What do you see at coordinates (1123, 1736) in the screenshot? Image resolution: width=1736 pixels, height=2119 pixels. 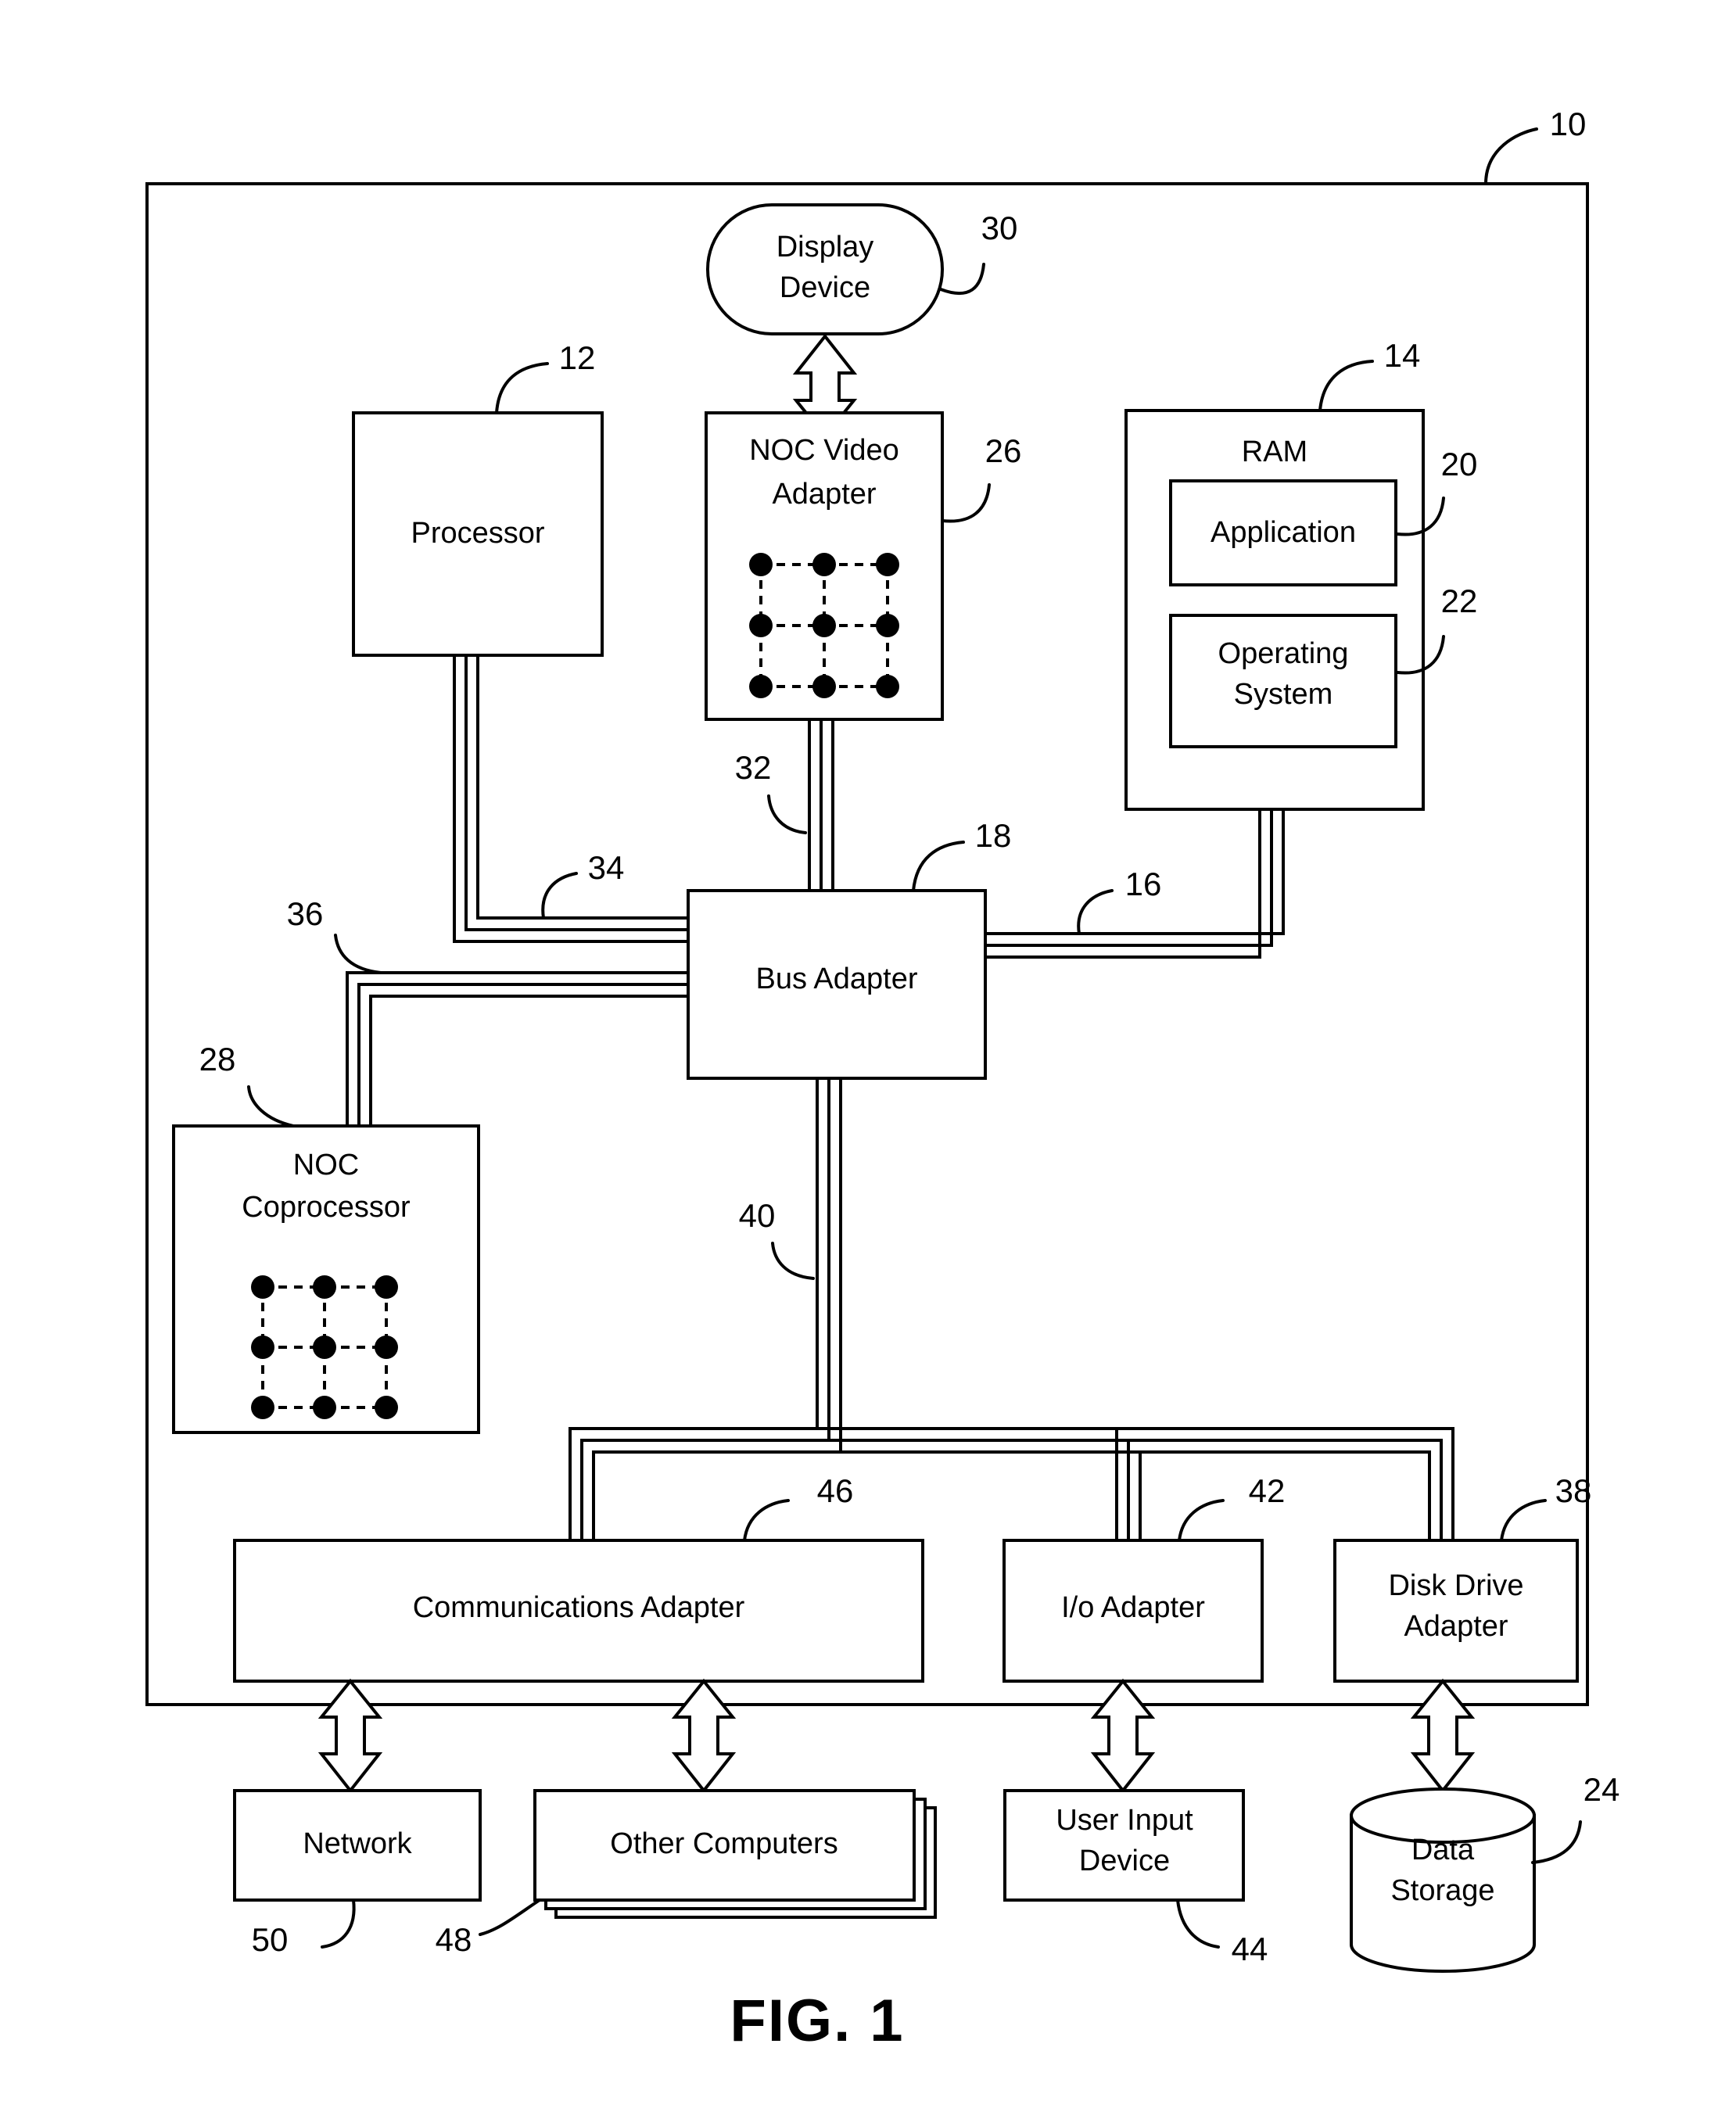 I see `user-input-arrow` at bounding box center [1123, 1736].